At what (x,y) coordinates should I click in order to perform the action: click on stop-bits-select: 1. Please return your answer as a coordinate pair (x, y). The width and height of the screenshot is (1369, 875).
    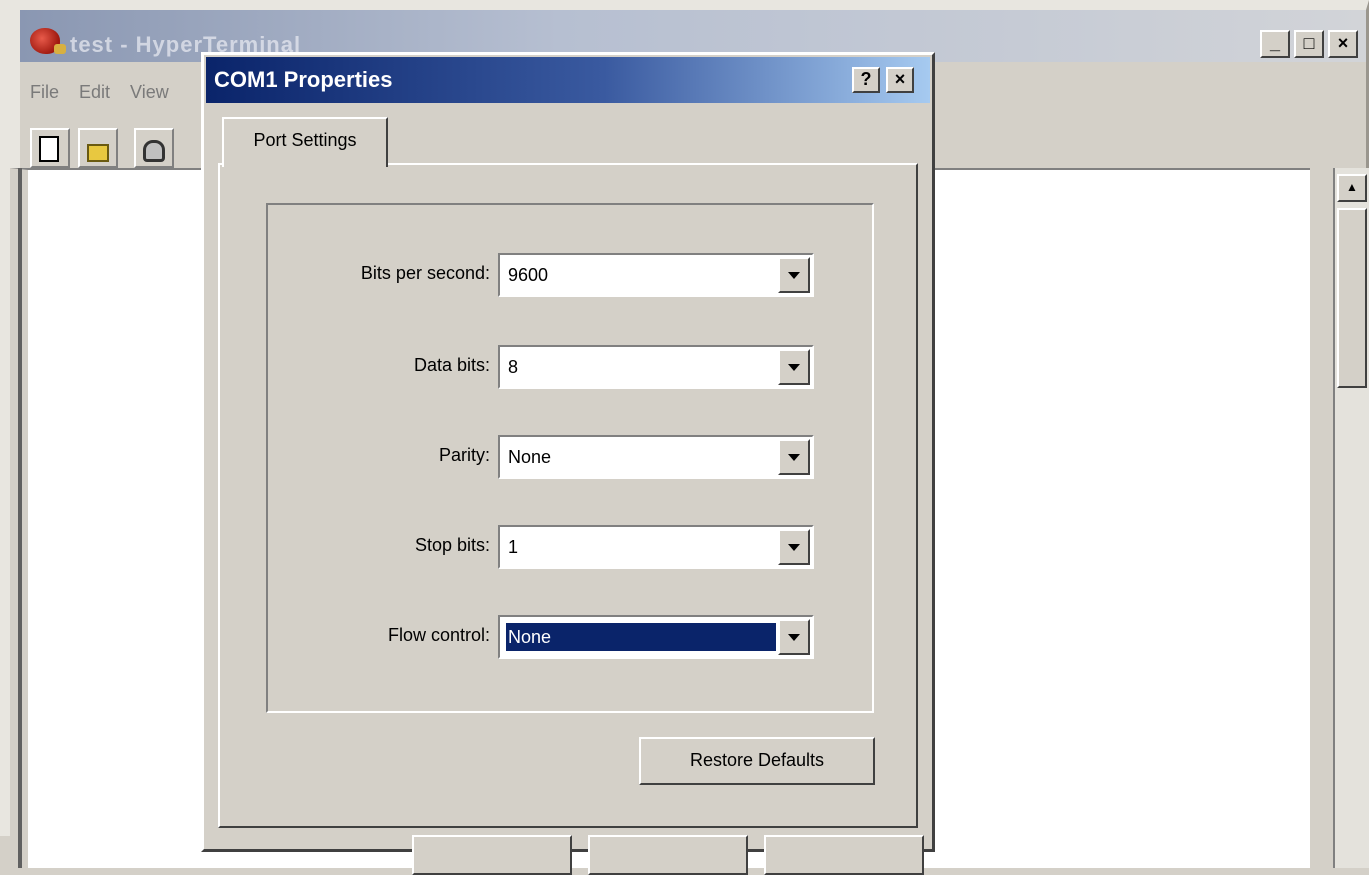
    Looking at the image, I should click on (656, 547).